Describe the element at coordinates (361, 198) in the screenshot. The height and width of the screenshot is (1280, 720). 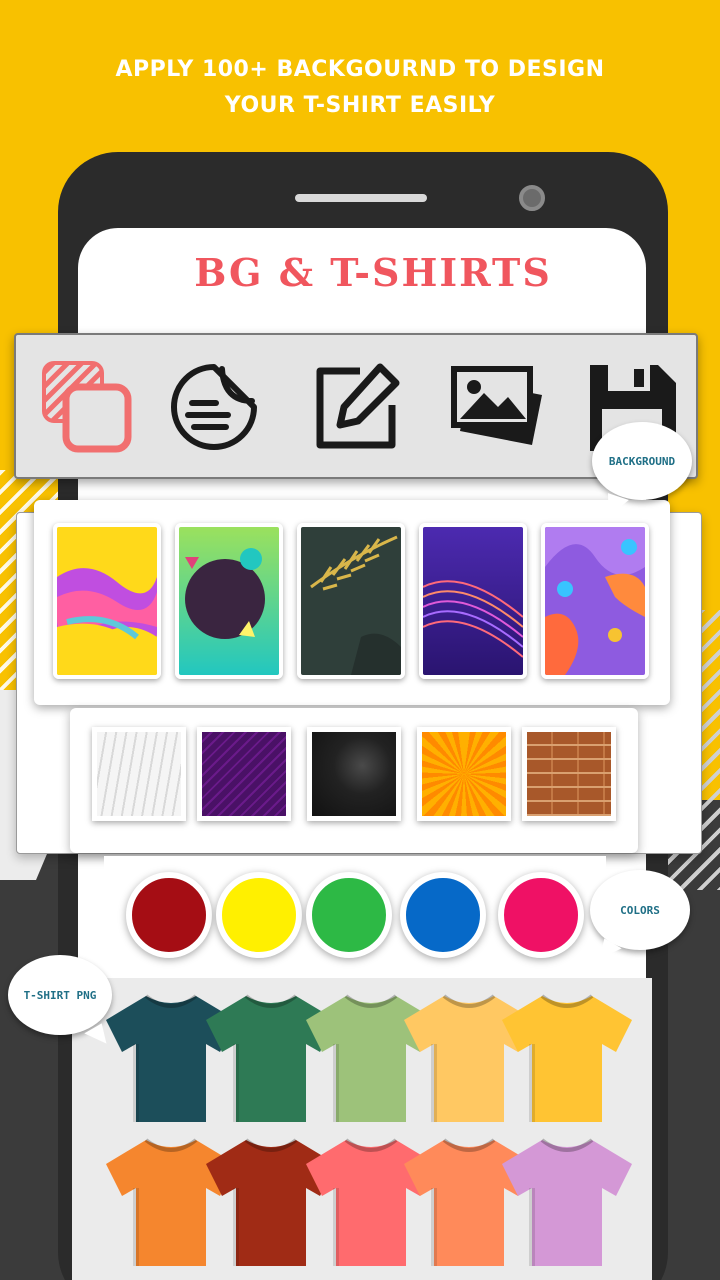
I see `phone-speaker` at that location.